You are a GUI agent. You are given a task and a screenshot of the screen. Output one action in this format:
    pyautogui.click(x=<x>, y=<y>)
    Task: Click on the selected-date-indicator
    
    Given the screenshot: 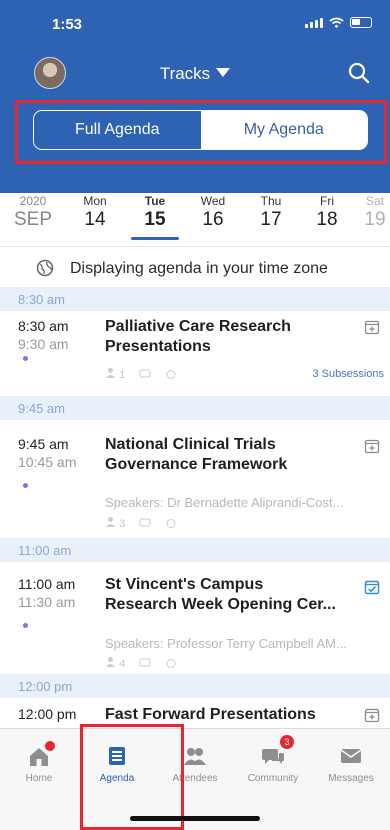 What is the action you would take?
    pyautogui.click(x=155, y=238)
    